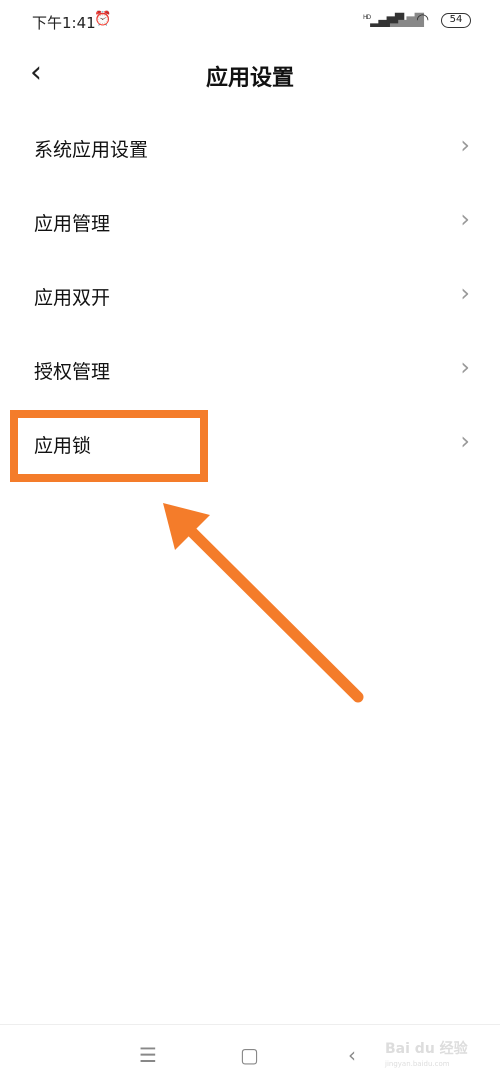  Describe the element at coordinates (263, 603) in the screenshot. I see `annotation-arrow-icon` at that location.